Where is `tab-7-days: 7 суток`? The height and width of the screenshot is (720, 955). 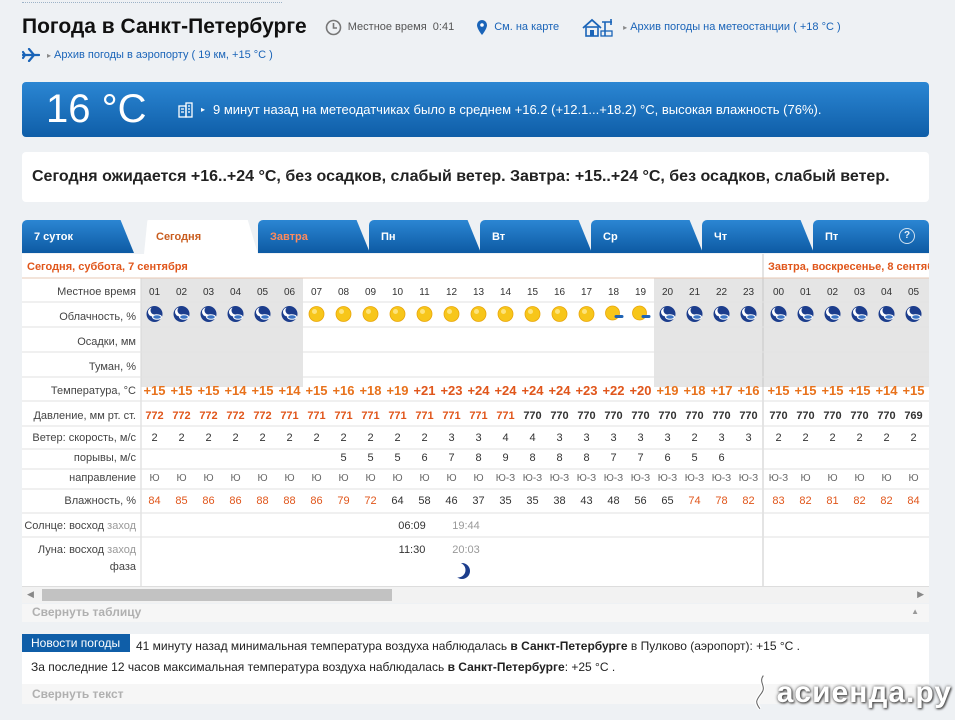 tab-7-days: 7 суток is located at coordinates (78, 236).